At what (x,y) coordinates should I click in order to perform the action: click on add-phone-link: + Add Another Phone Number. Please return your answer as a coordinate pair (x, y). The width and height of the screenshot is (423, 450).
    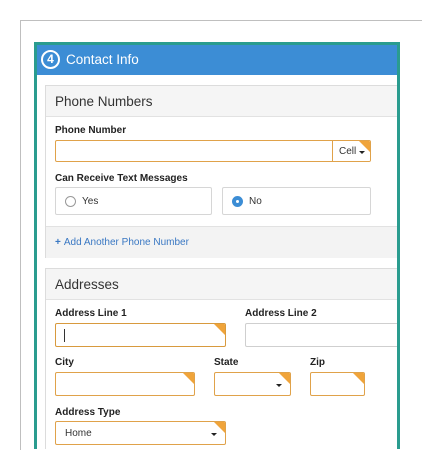
    Looking at the image, I should click on (122, 242).